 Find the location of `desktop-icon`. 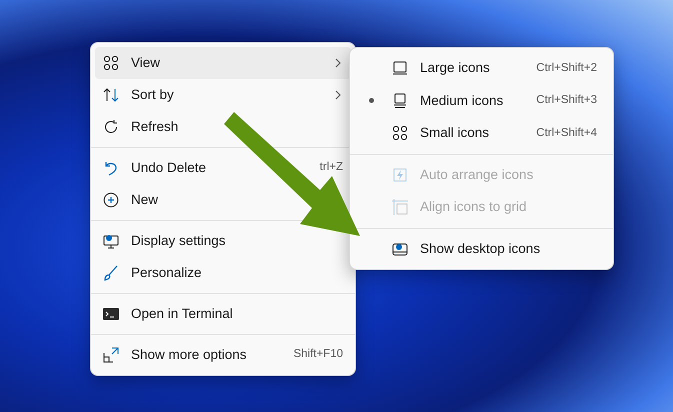

desktop-icon is located at coordinates (400, 248).